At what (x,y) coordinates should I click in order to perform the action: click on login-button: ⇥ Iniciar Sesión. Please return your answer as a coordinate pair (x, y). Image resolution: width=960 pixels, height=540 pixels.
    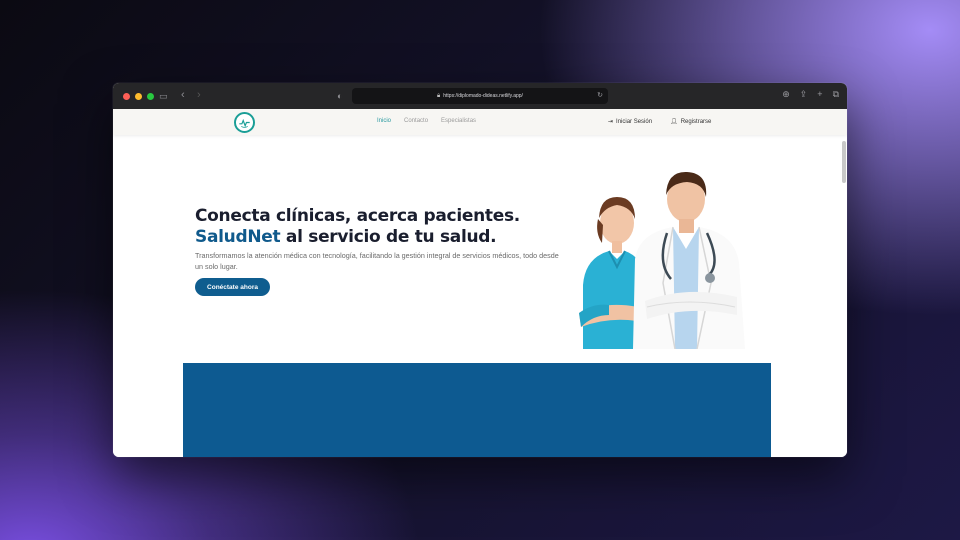
    Looking at the image, I should click on (630, 121).